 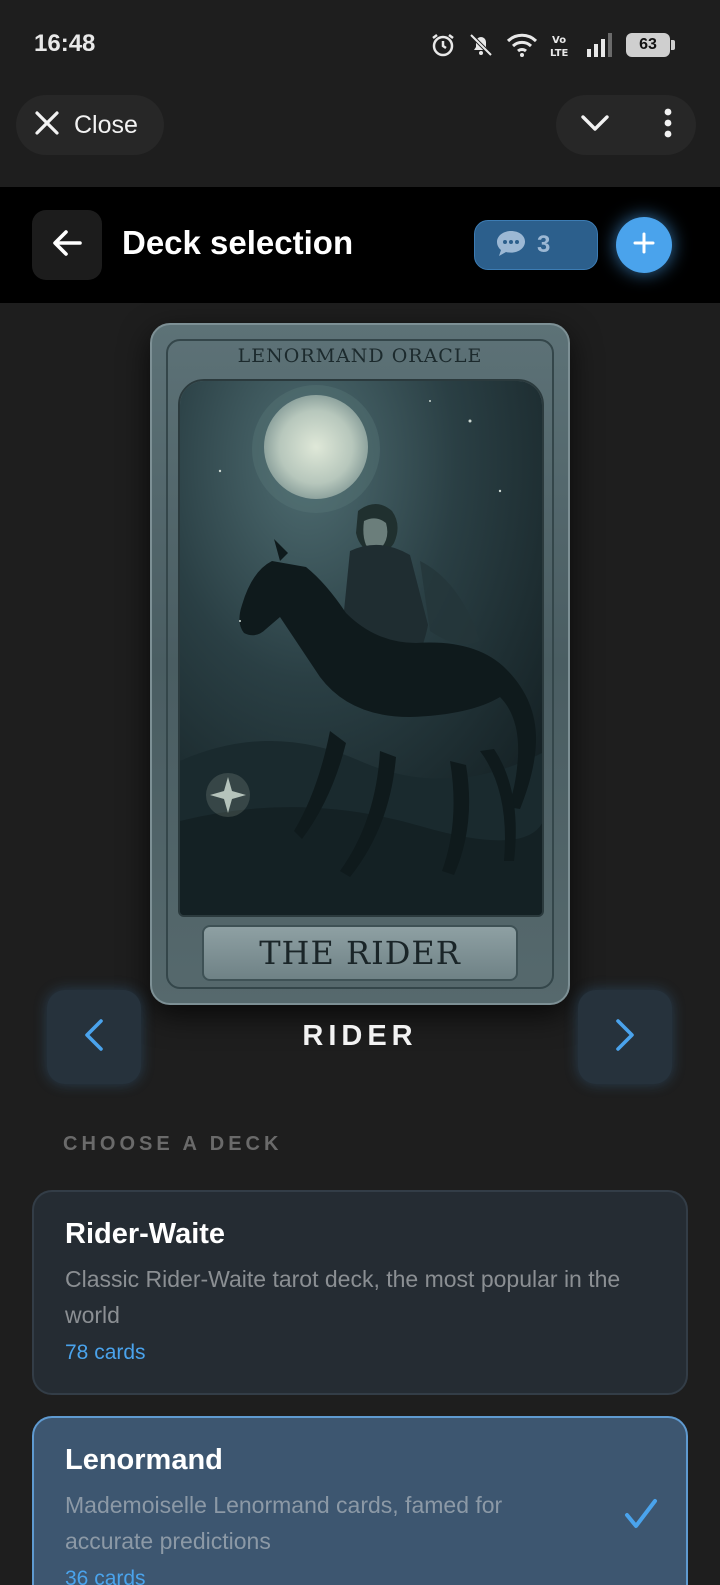 What do you see at coordinates (443, 45) in the screenshot?
I see `alarm-icon` at bounding box center [443, 45].